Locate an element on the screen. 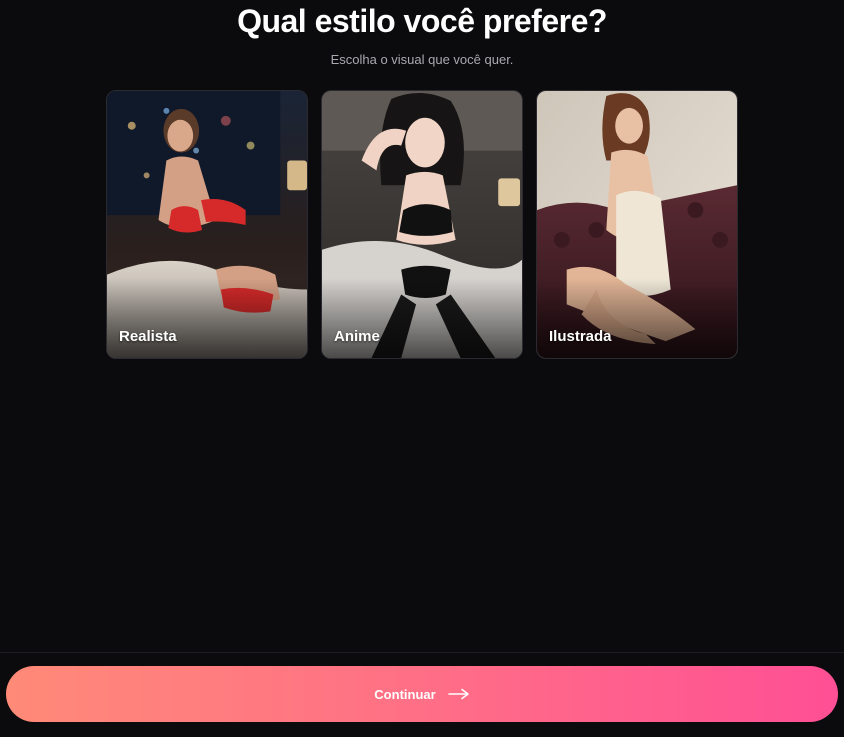 This screenshot has height=737, width=844. style-card-anime: Anime is located at coordinates (422, 224).